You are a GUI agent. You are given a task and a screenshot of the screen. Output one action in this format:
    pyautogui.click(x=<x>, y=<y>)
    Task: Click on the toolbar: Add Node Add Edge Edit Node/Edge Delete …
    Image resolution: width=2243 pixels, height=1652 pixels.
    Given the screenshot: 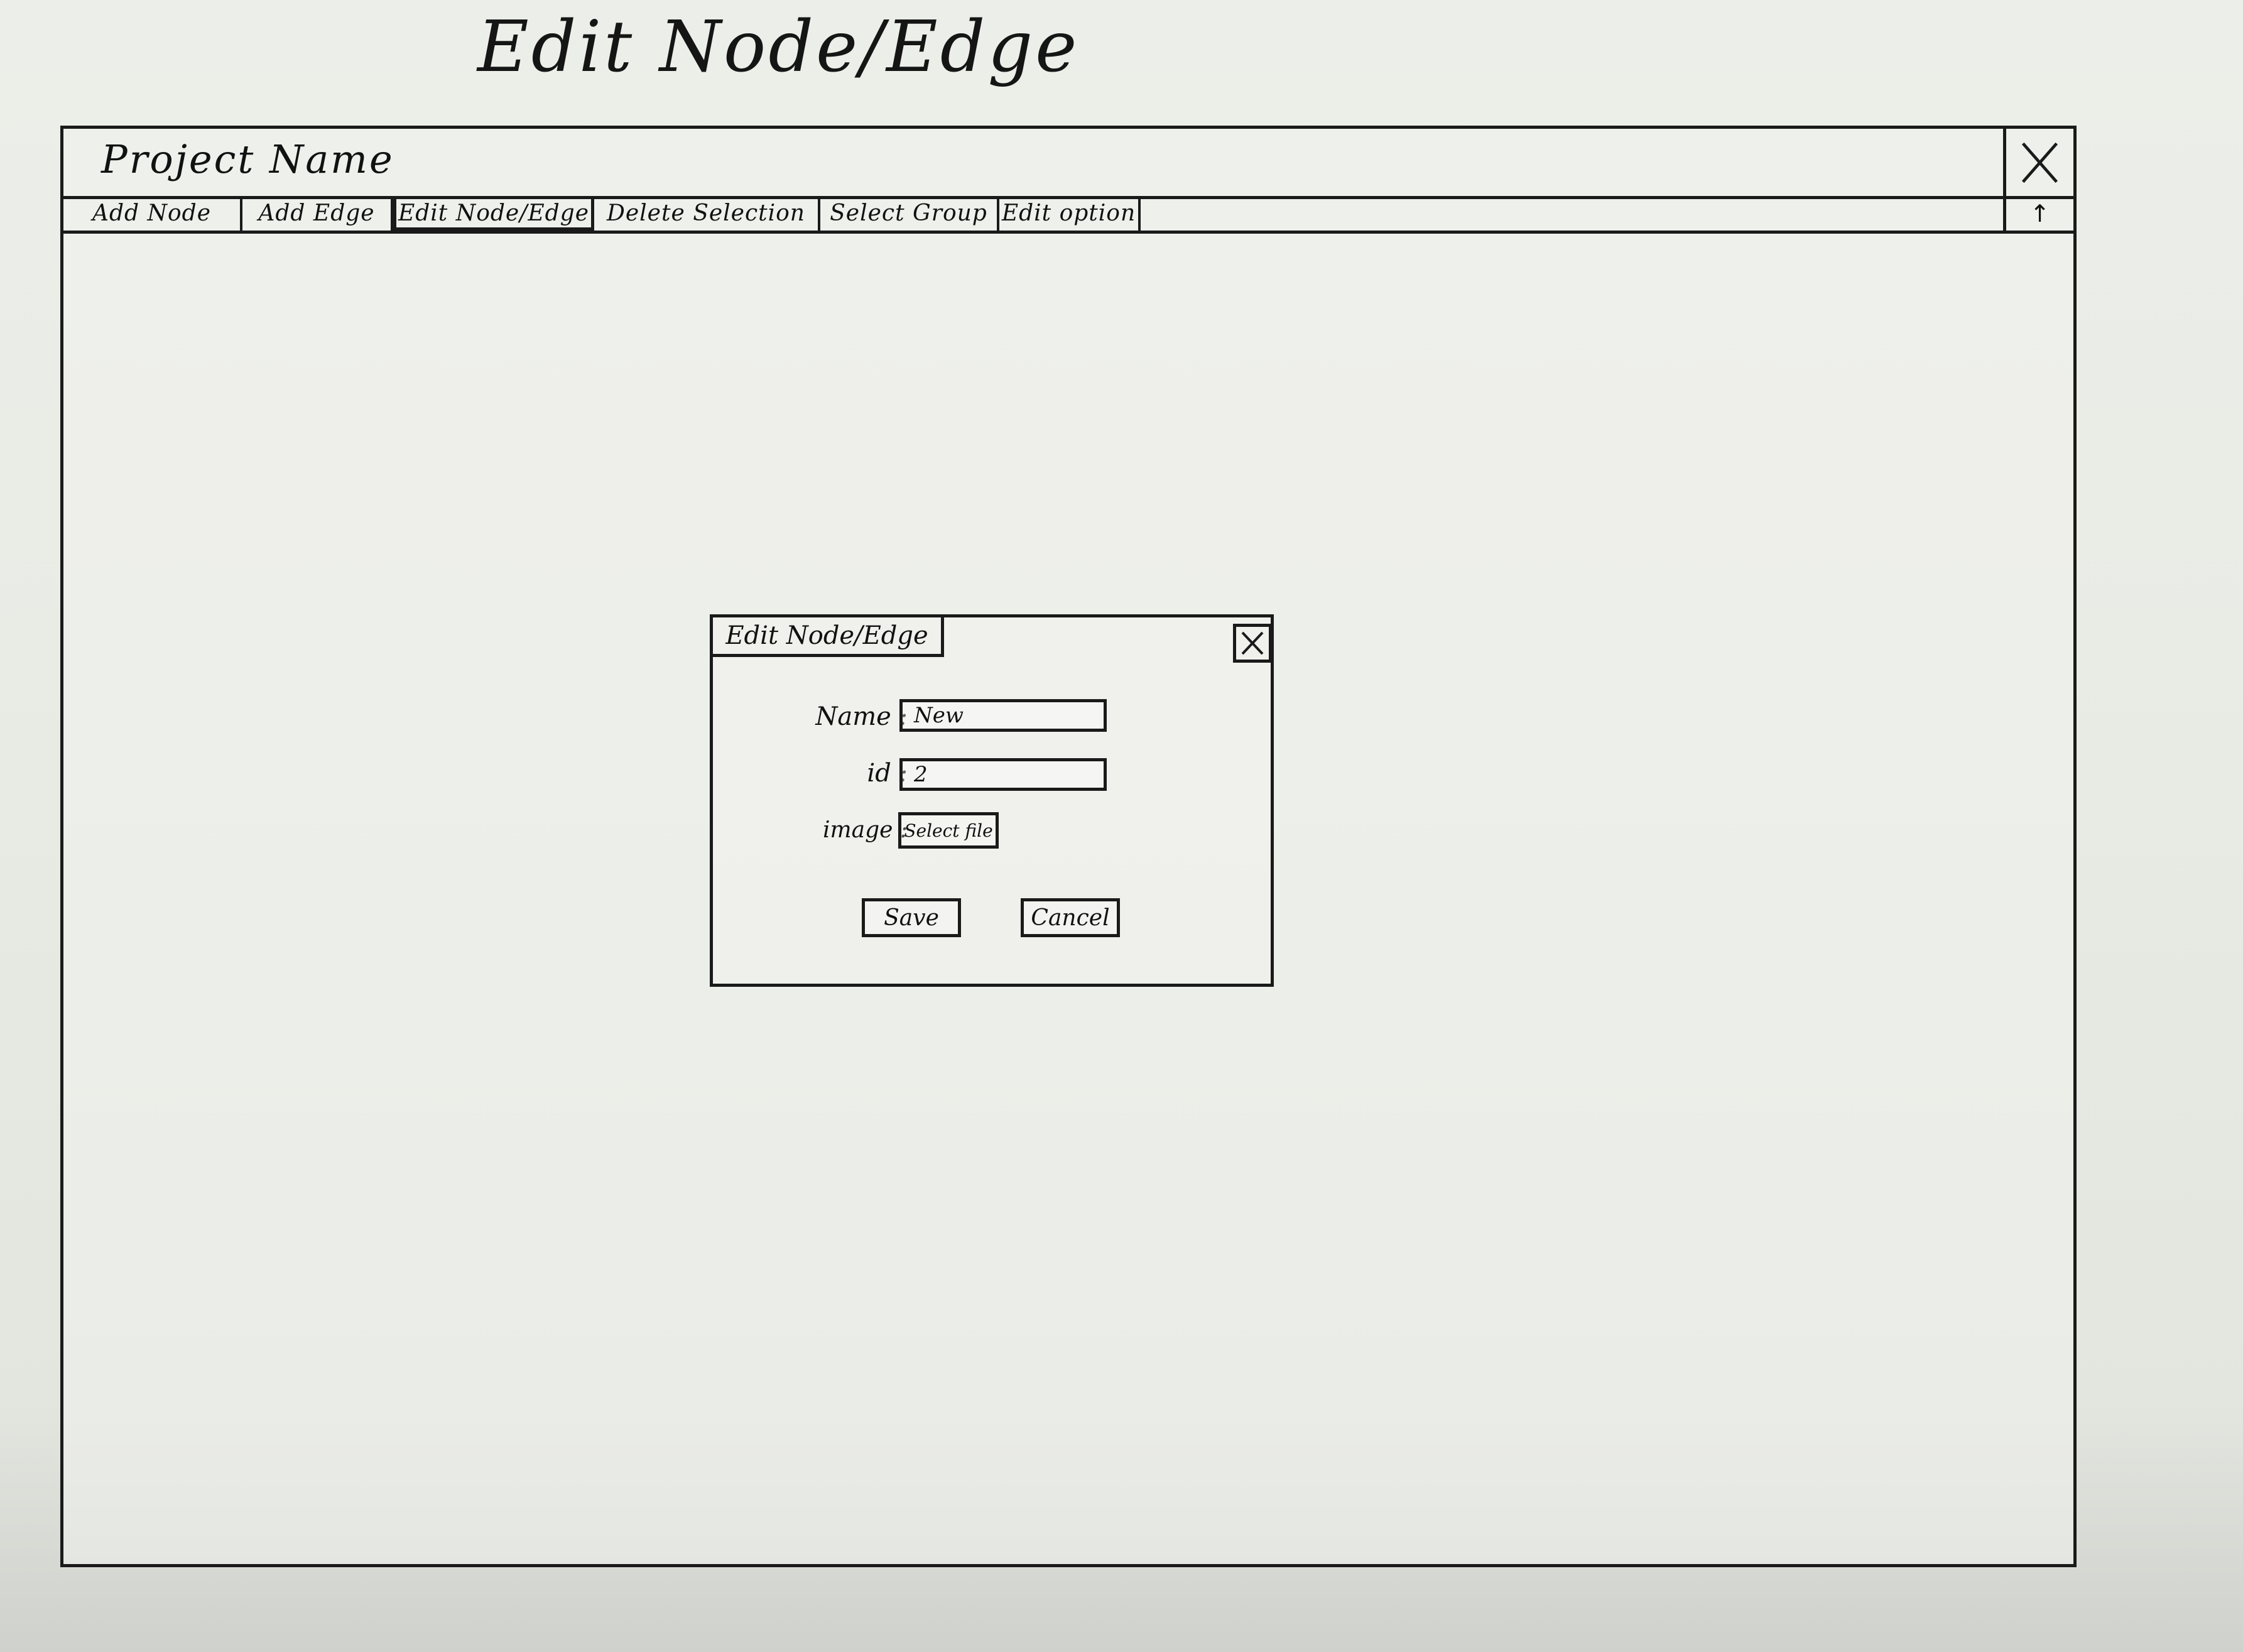 What is the action you would take?
    pyautogui.click(x=1068, y=215)
    